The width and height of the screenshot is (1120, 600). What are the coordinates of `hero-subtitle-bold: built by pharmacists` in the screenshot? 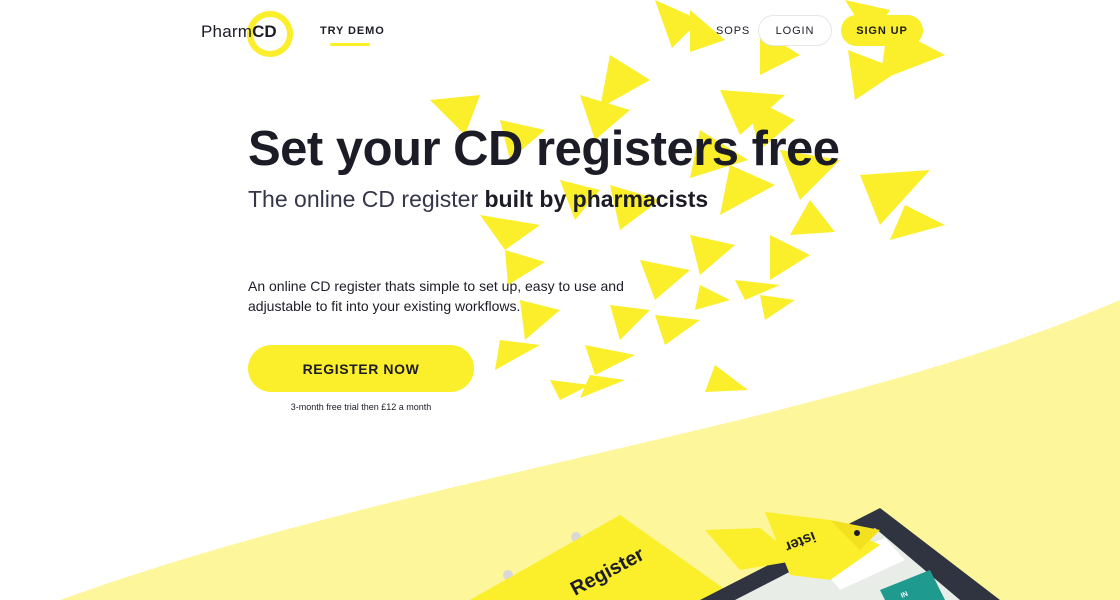 It's located at (596, 199).